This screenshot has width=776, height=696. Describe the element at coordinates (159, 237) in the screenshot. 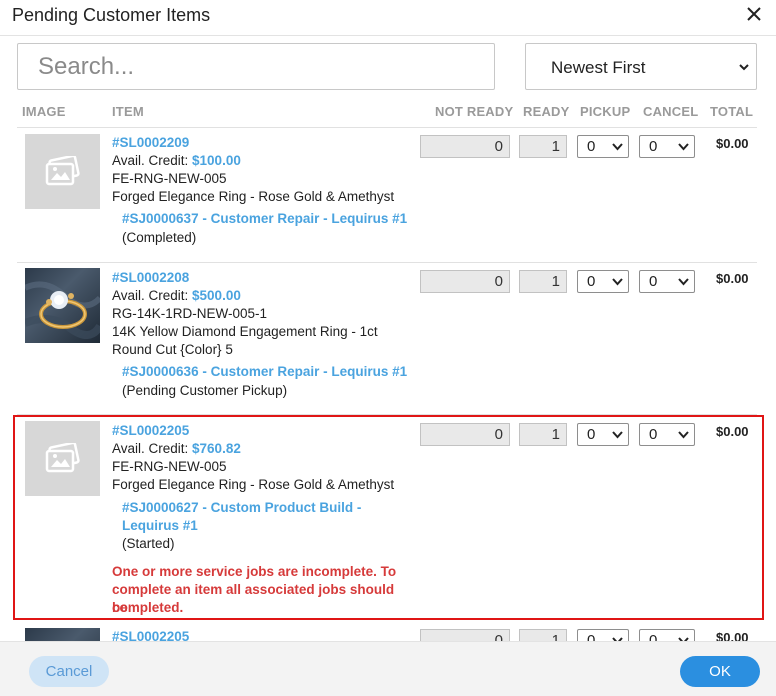

I see `service-job-status: (Completed)` at that location.